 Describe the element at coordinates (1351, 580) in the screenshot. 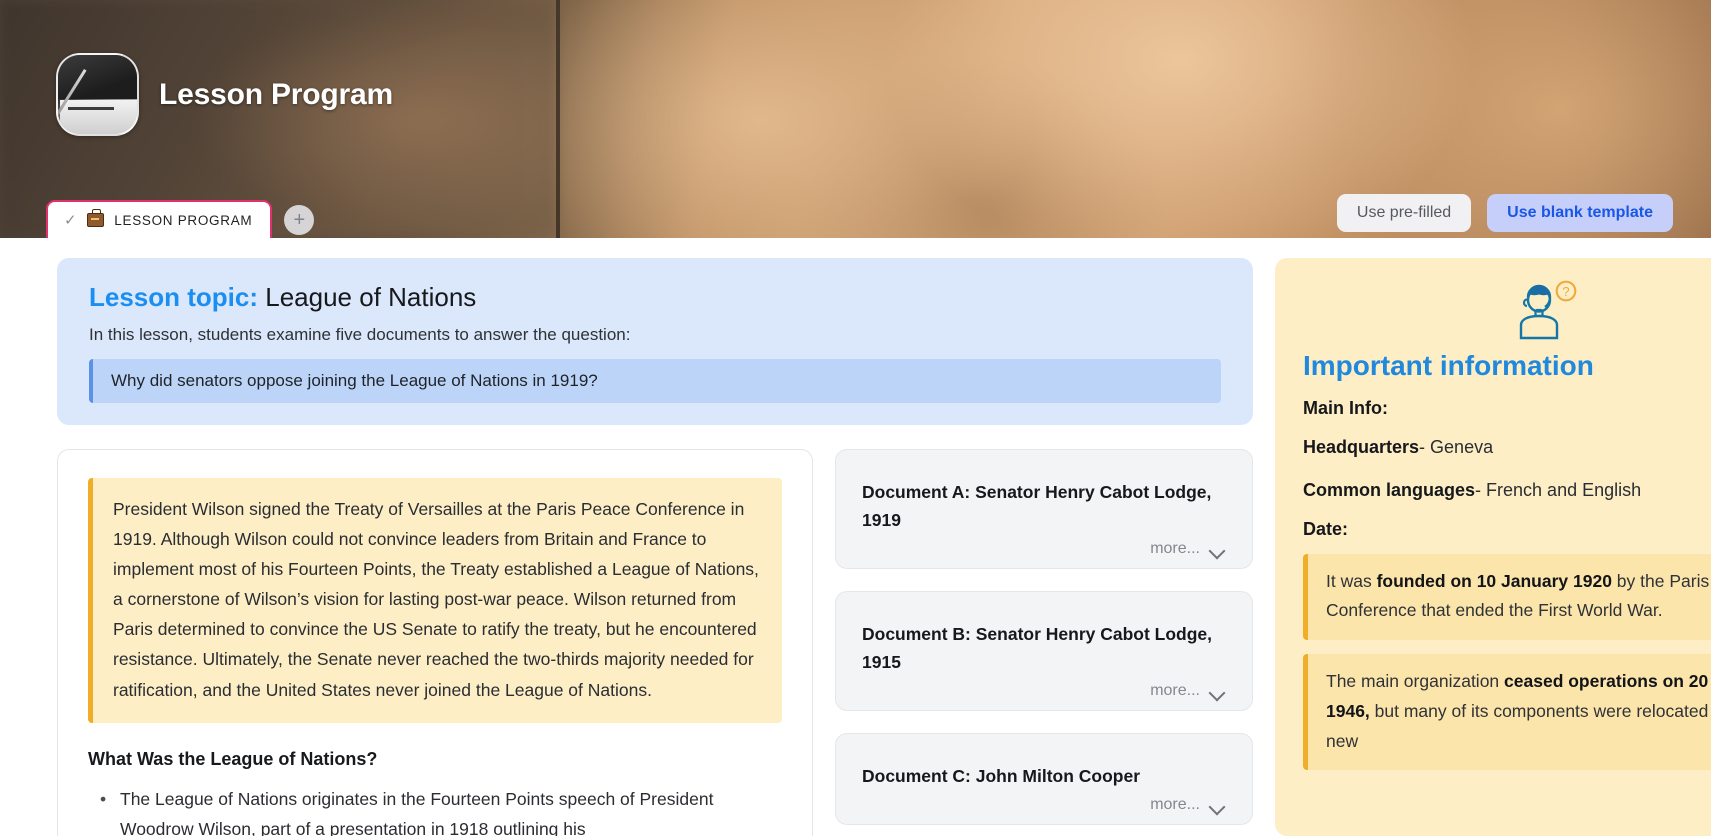

I see `callout-pre: It was` at that location.